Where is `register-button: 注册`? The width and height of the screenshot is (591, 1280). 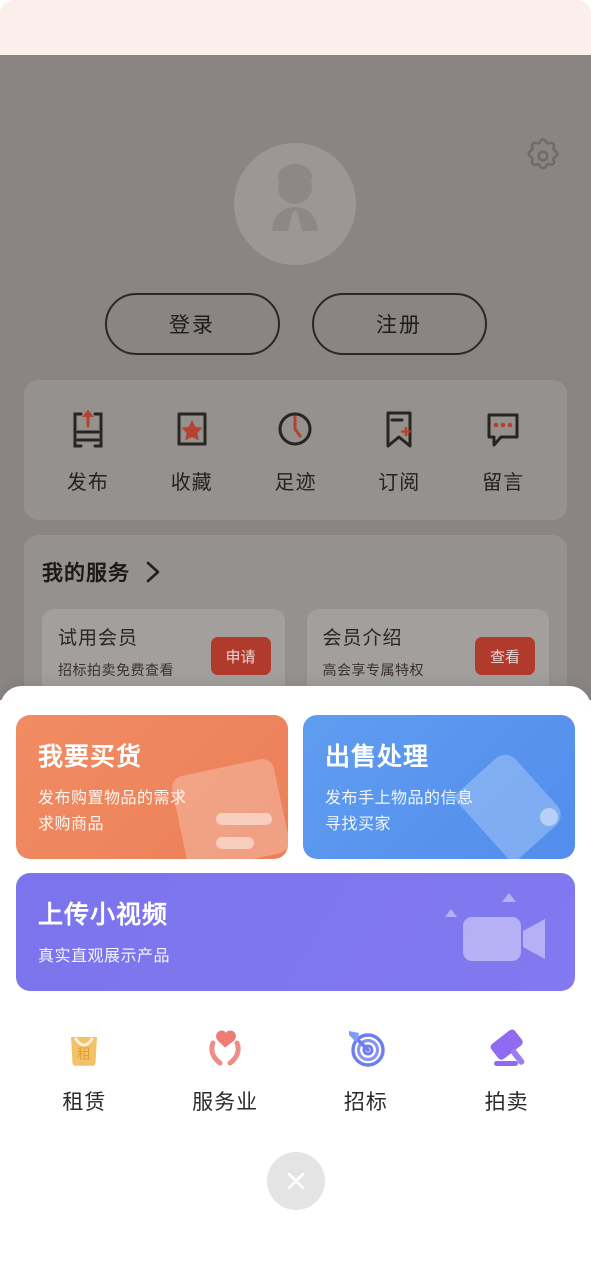 register-button: 注册 is located at coordinates (399, 324).